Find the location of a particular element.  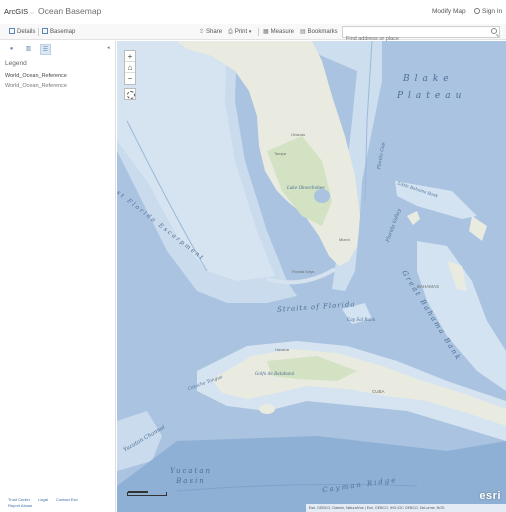

zoom-out-button: − is located at coordinates (130, 78).